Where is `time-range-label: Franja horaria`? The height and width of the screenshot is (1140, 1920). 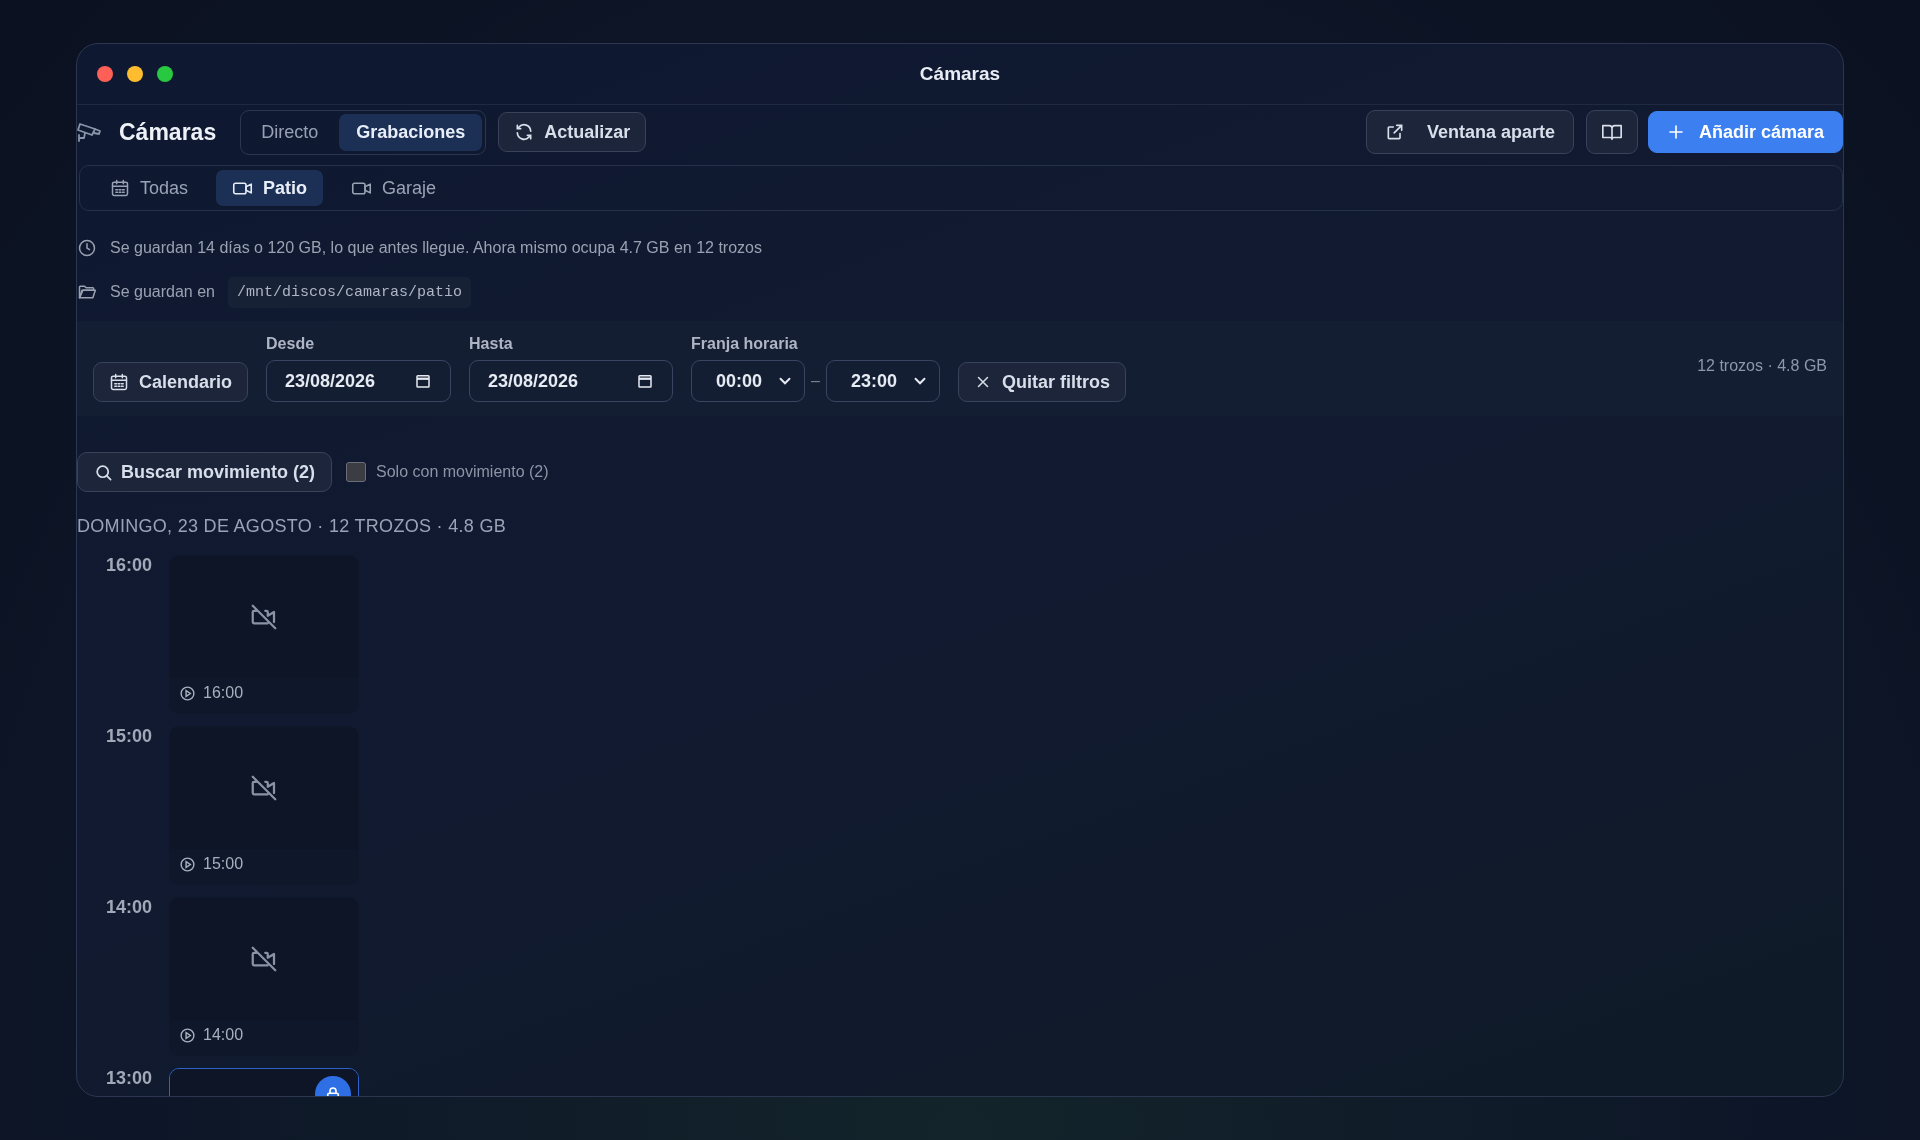
time-range-label: Franja horaria is located at coordinates (745, 344).